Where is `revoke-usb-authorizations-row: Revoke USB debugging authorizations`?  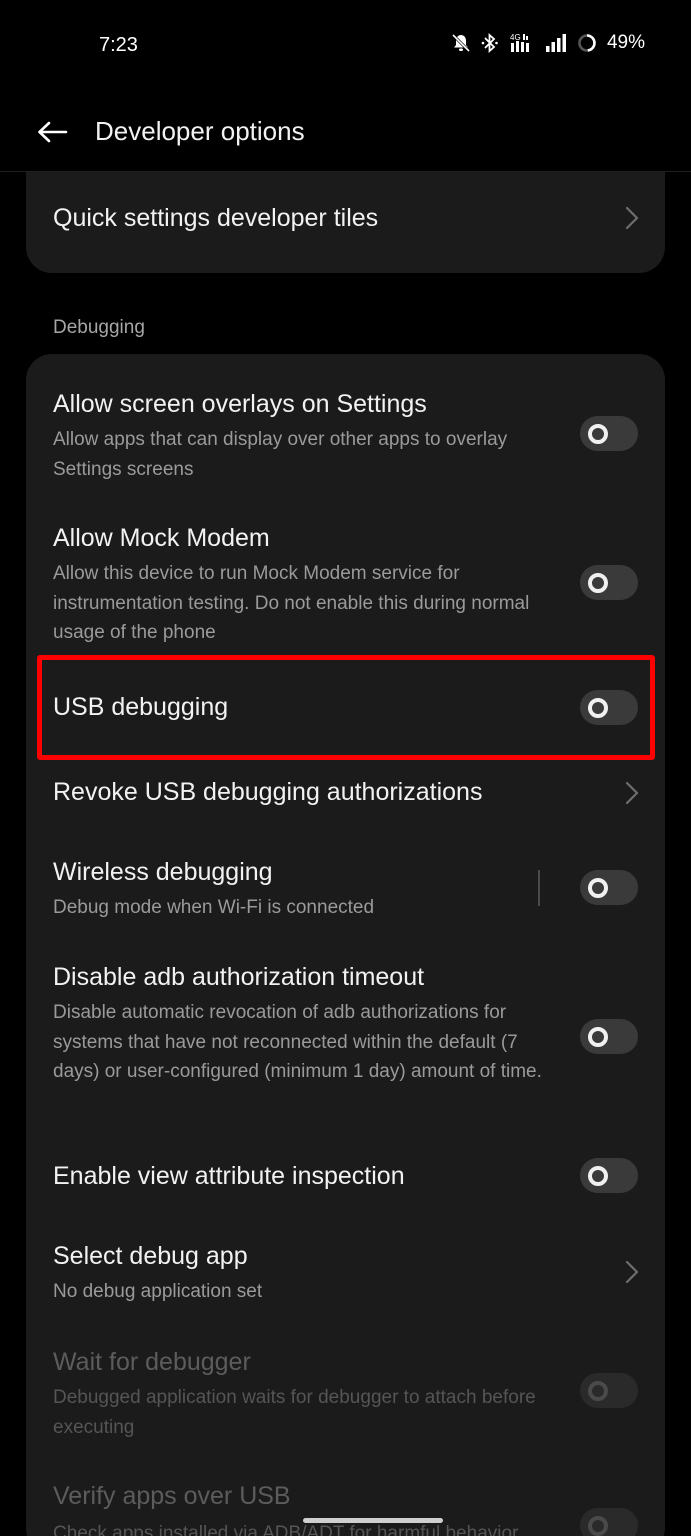 revoke-usb-authorizations-row: Revoke USB debugging authorizations is located at coordinates (345, 794).